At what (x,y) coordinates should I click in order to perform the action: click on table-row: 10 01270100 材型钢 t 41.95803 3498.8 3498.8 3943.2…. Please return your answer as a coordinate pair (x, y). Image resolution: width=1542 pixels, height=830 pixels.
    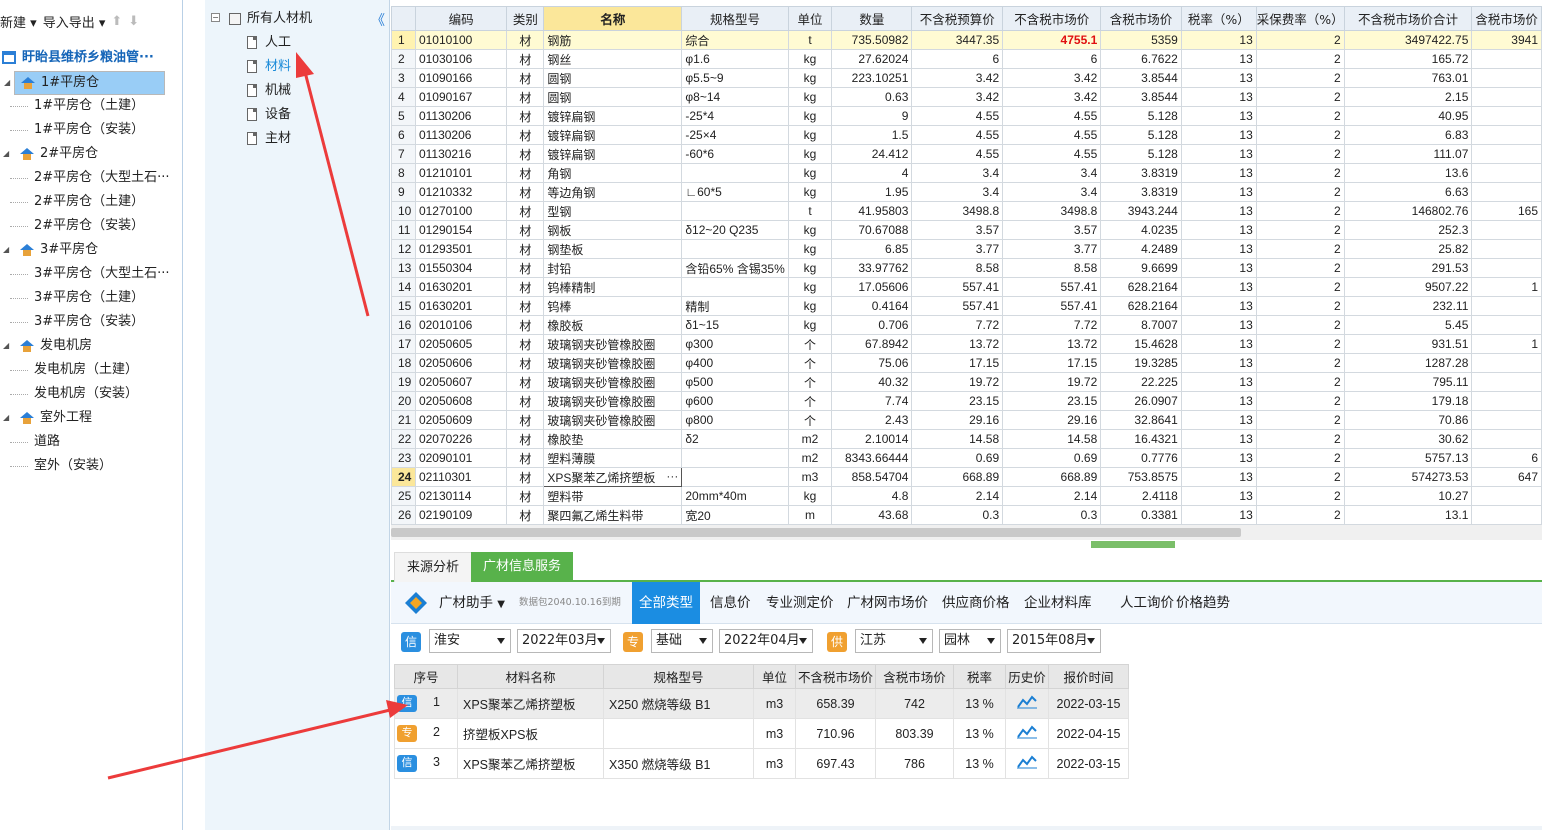
    Looking at the image, I should click on (966, 211).